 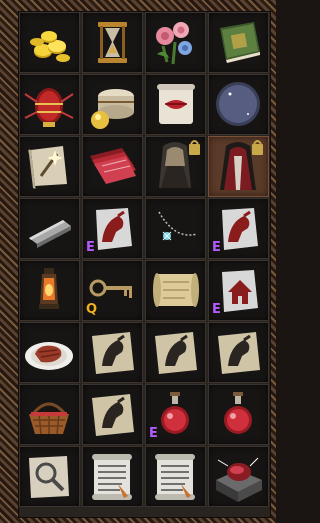 I want to click on lips-scroll-icon, so click(x=176, y=104).